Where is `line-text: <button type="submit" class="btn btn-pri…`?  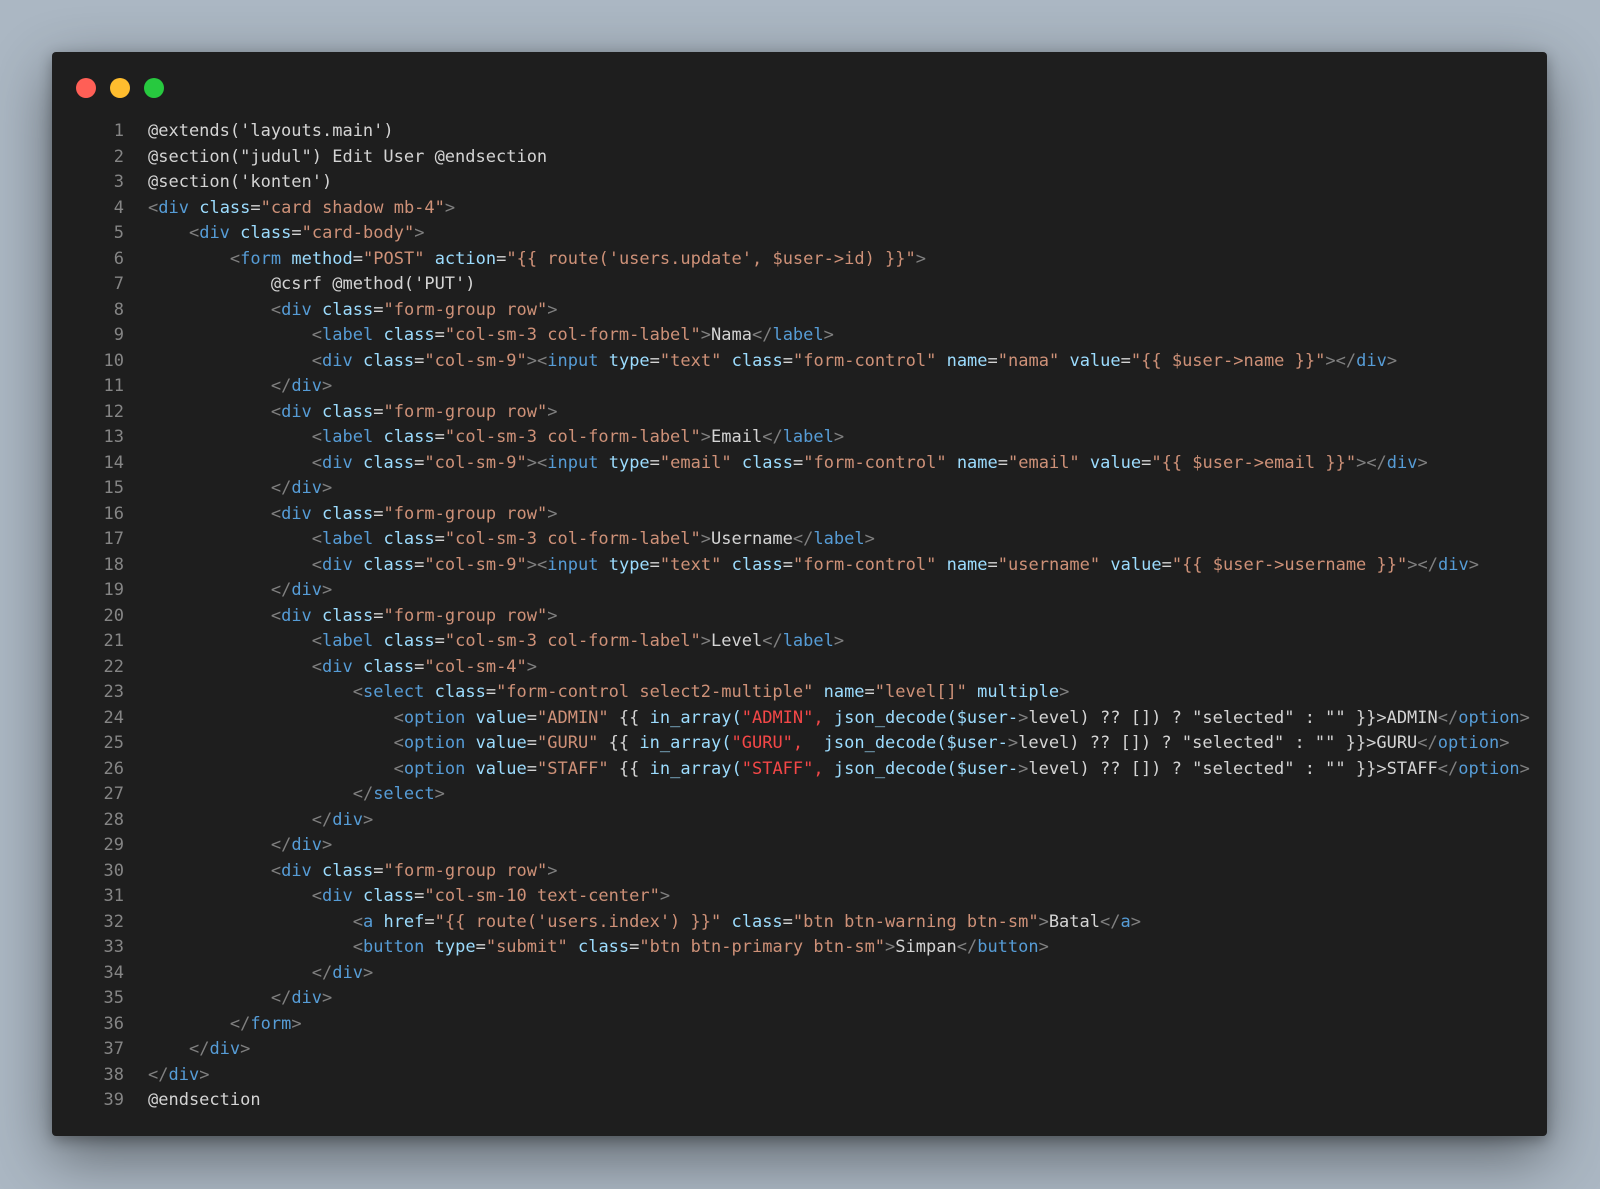 line-text: <button type="submit" class="btn btn-pri… is located at coordinates (598, 948).